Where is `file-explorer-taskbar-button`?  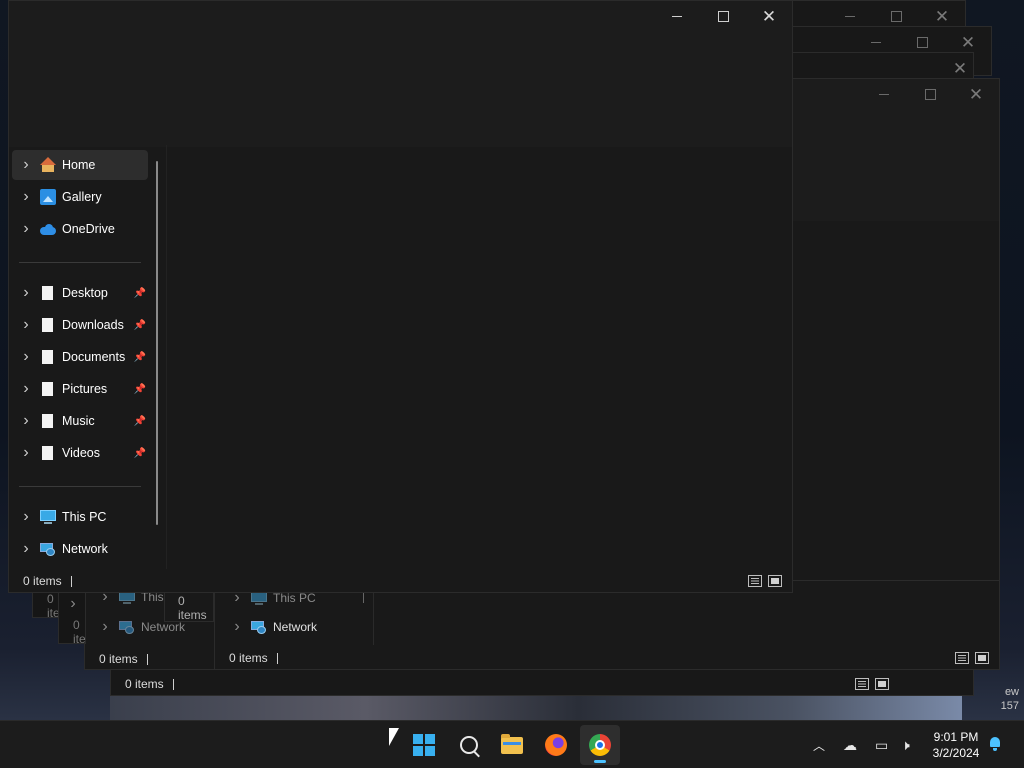
file-explorer-taskbar-button is located at coordinates (512, 745).